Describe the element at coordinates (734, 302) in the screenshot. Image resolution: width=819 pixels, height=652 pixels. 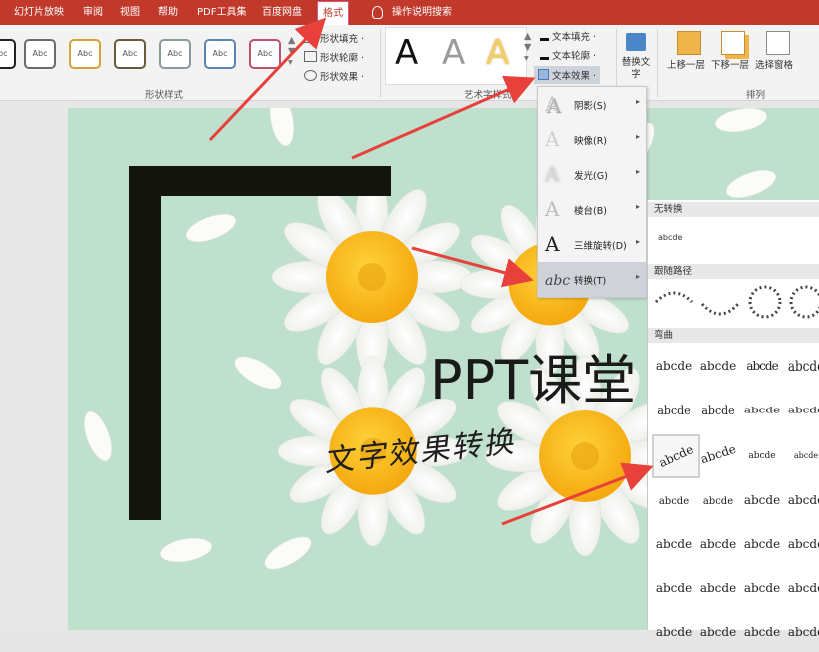
I see `follow-path-options` at that location.